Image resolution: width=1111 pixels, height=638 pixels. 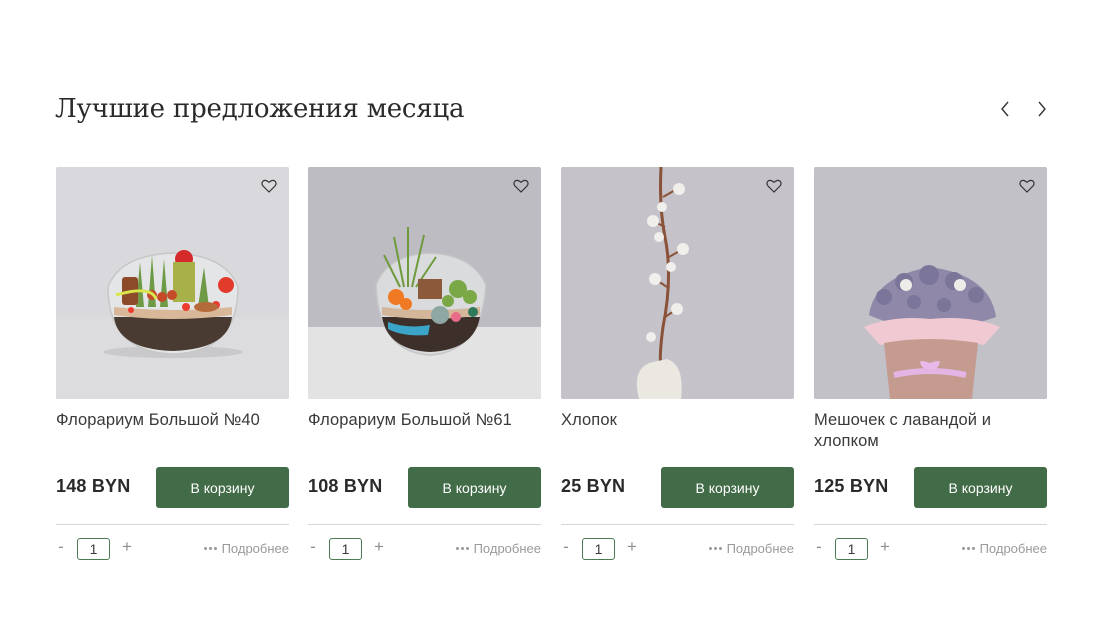 I want to click on chevron-left-icon, so click(x=1005, y=109).